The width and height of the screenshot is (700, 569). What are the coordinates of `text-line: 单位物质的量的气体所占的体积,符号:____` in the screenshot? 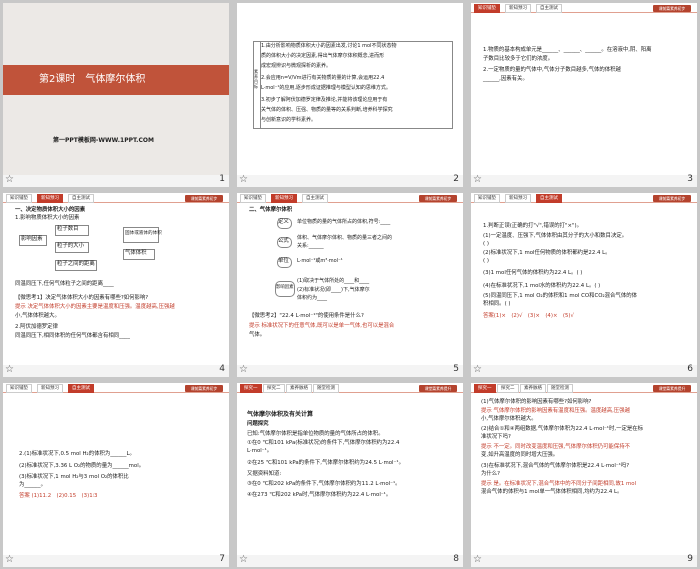 It's located at (344, 222).